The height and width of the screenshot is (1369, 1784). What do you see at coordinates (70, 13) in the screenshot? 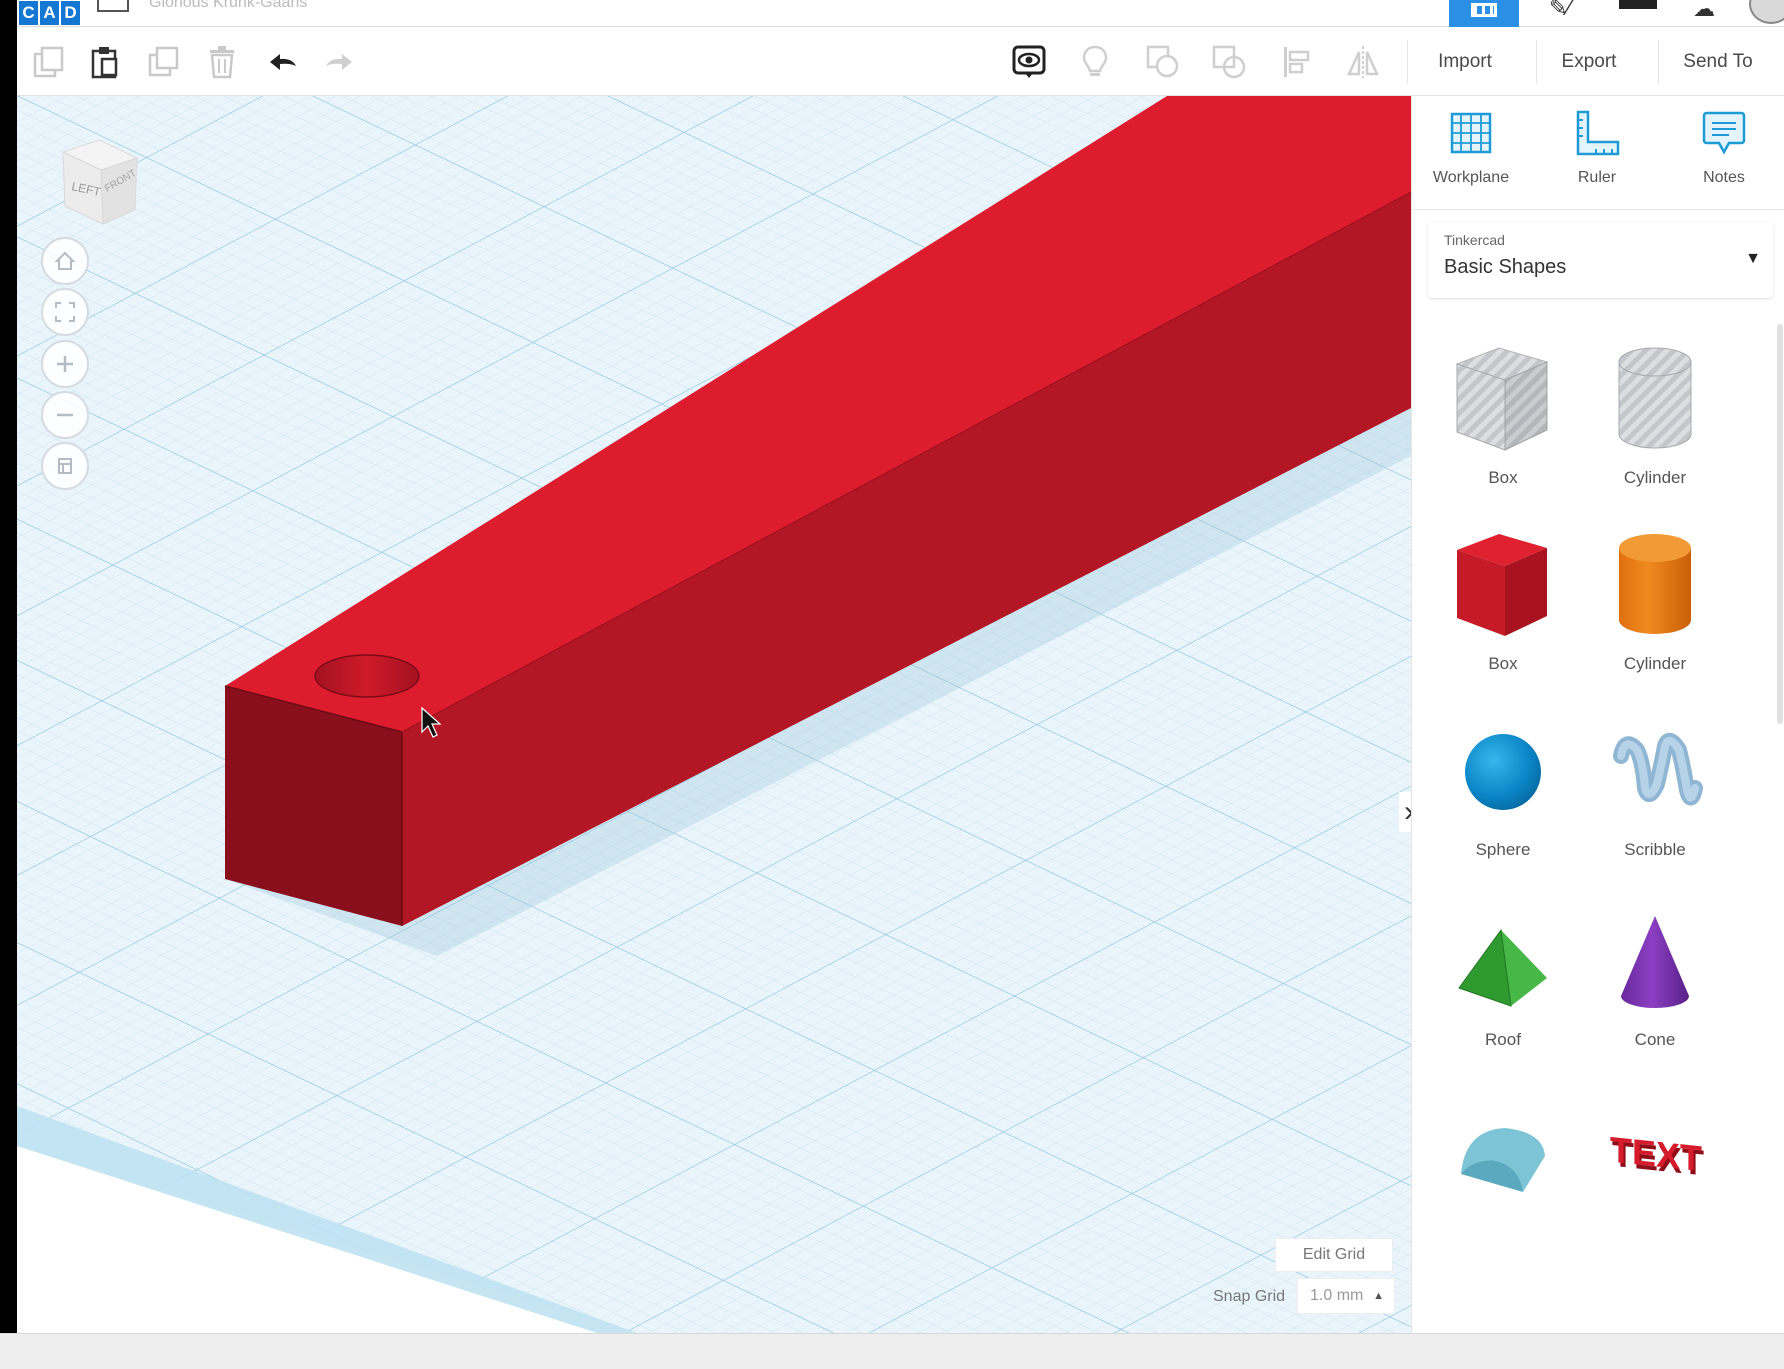
I see `logo-letter: D` at bounding box center [70, 13].